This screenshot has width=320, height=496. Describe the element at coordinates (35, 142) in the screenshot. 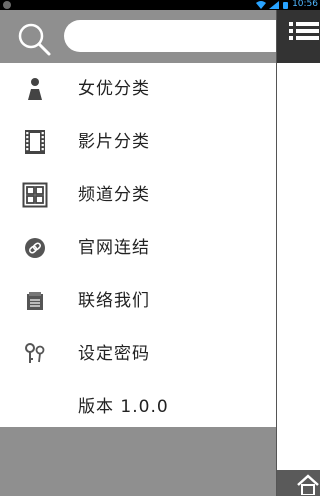

I see `film-icon` at that location.